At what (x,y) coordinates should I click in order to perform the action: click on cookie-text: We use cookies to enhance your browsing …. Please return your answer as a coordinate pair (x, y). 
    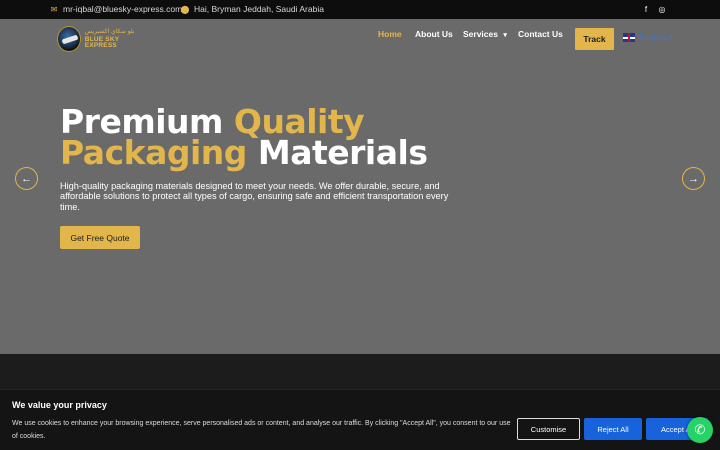
    Looking at the image, I should click on (261, 430).